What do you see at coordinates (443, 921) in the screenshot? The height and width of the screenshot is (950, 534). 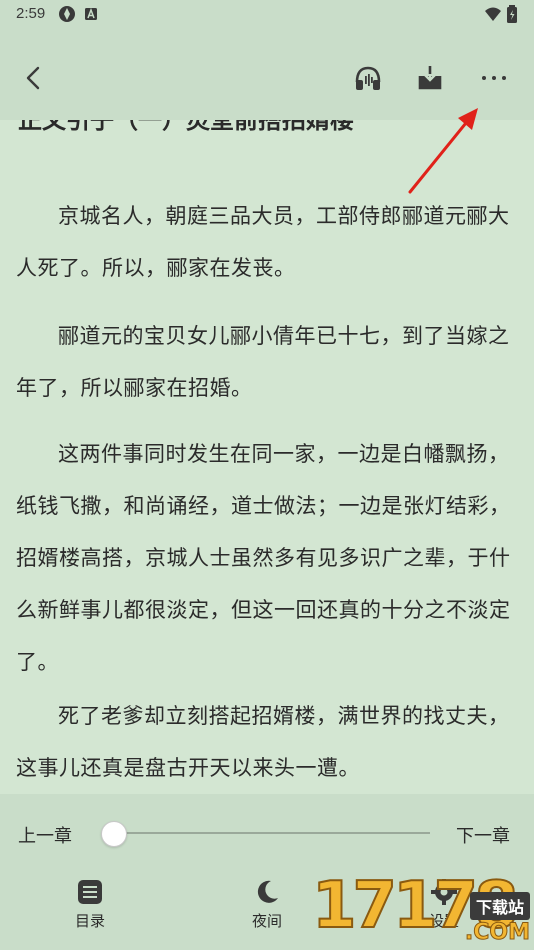 I see `tab-label: 设置` at bounding box center [443, 921].